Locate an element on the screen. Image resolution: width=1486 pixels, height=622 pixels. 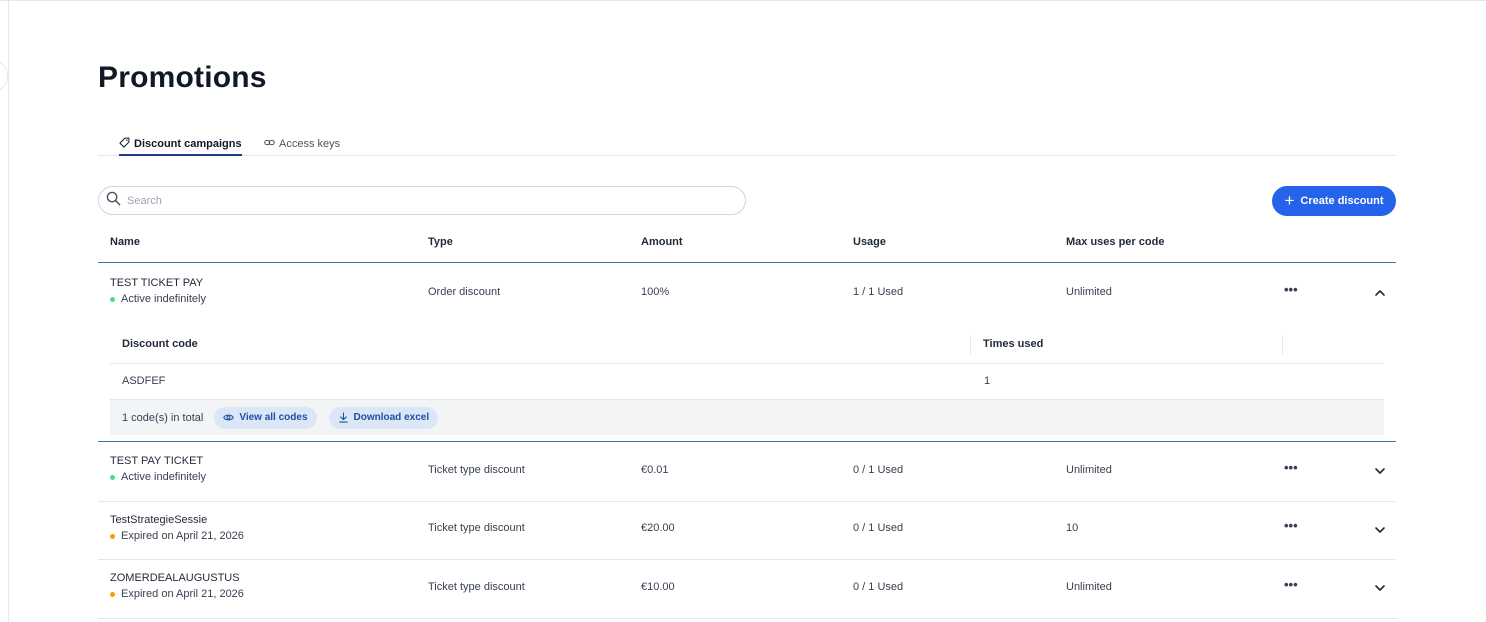
tab-access-keys: Access keys is located at coordinates (302, 146).